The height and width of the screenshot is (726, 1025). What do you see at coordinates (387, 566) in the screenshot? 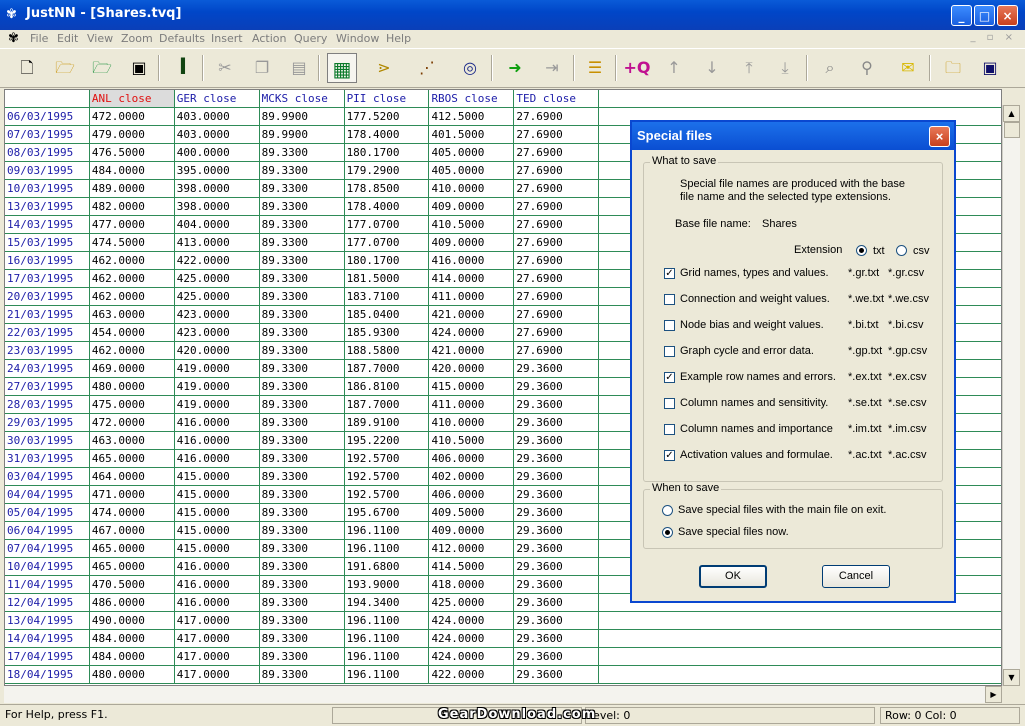
I see `grid-cell: 191.6800` at bounding box center [387, 566].